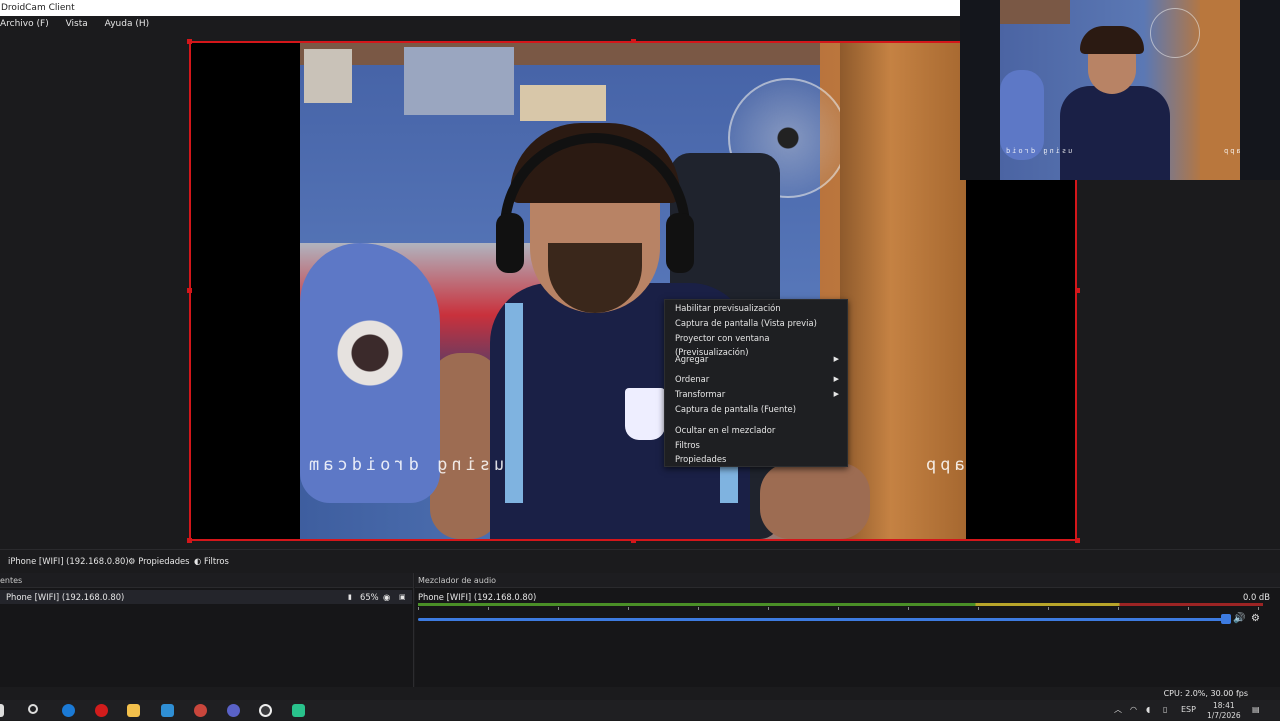 The width and height of the screenshot is (1280, 721). What do you see at coordinates (211, 561) in the screenshot?
I see `filters-button: ◐ Filtros` at bounding box center [211, 561].